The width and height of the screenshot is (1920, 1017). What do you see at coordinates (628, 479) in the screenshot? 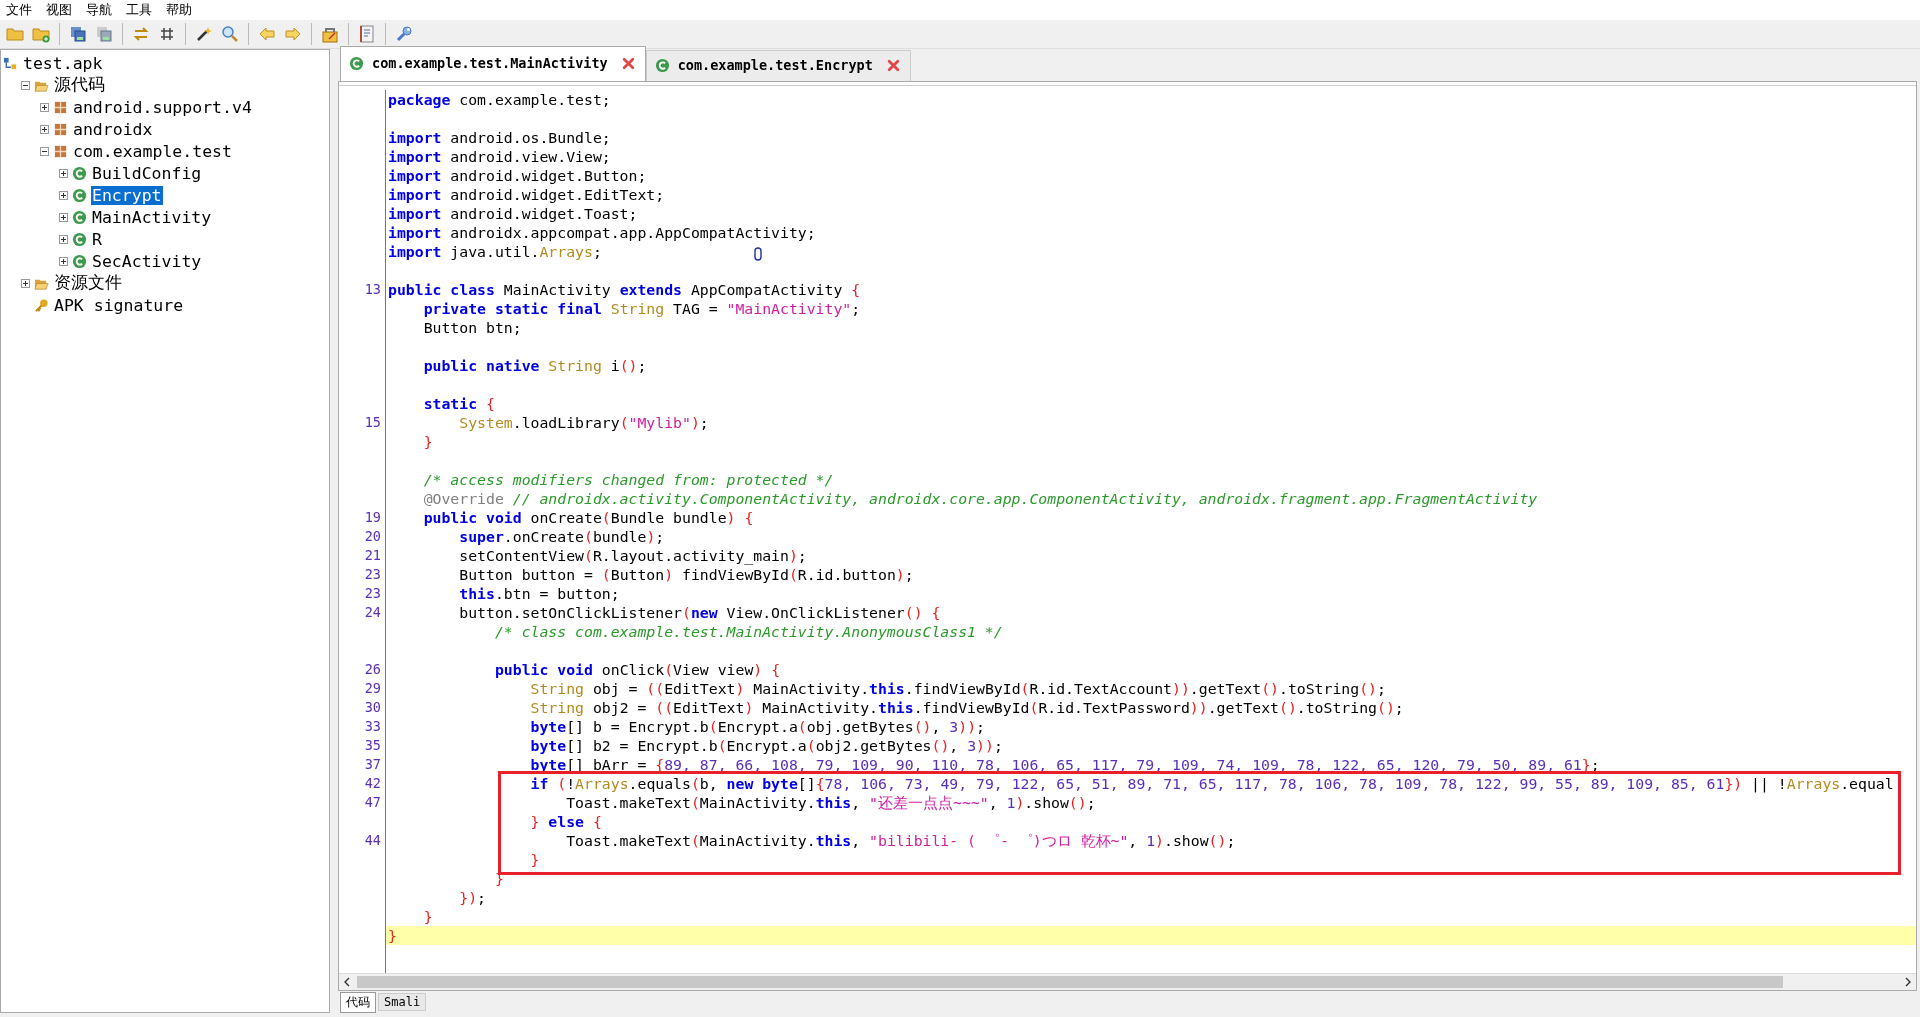
I see `code-line: /* access modifiers changed from: protected */` at bounding box center [628, 479].